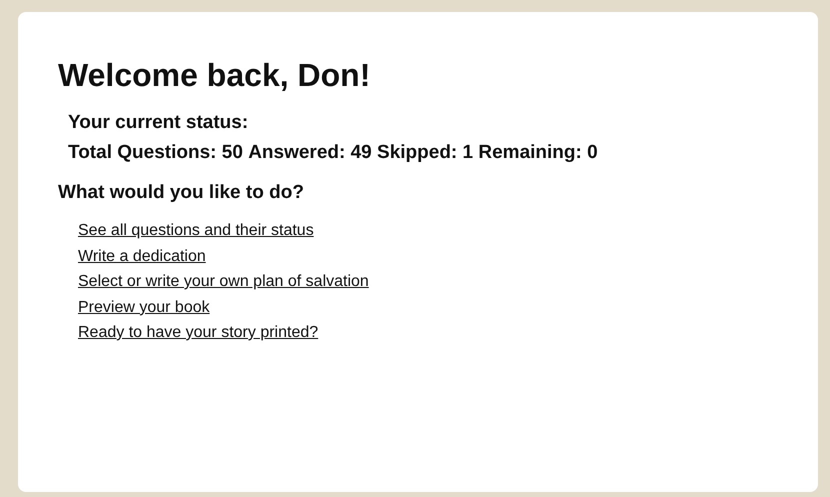  What do you see at coordinates (144, 307) in the screenshot?
I see `action-link: Preview your book` at bounding box center [144, 307].